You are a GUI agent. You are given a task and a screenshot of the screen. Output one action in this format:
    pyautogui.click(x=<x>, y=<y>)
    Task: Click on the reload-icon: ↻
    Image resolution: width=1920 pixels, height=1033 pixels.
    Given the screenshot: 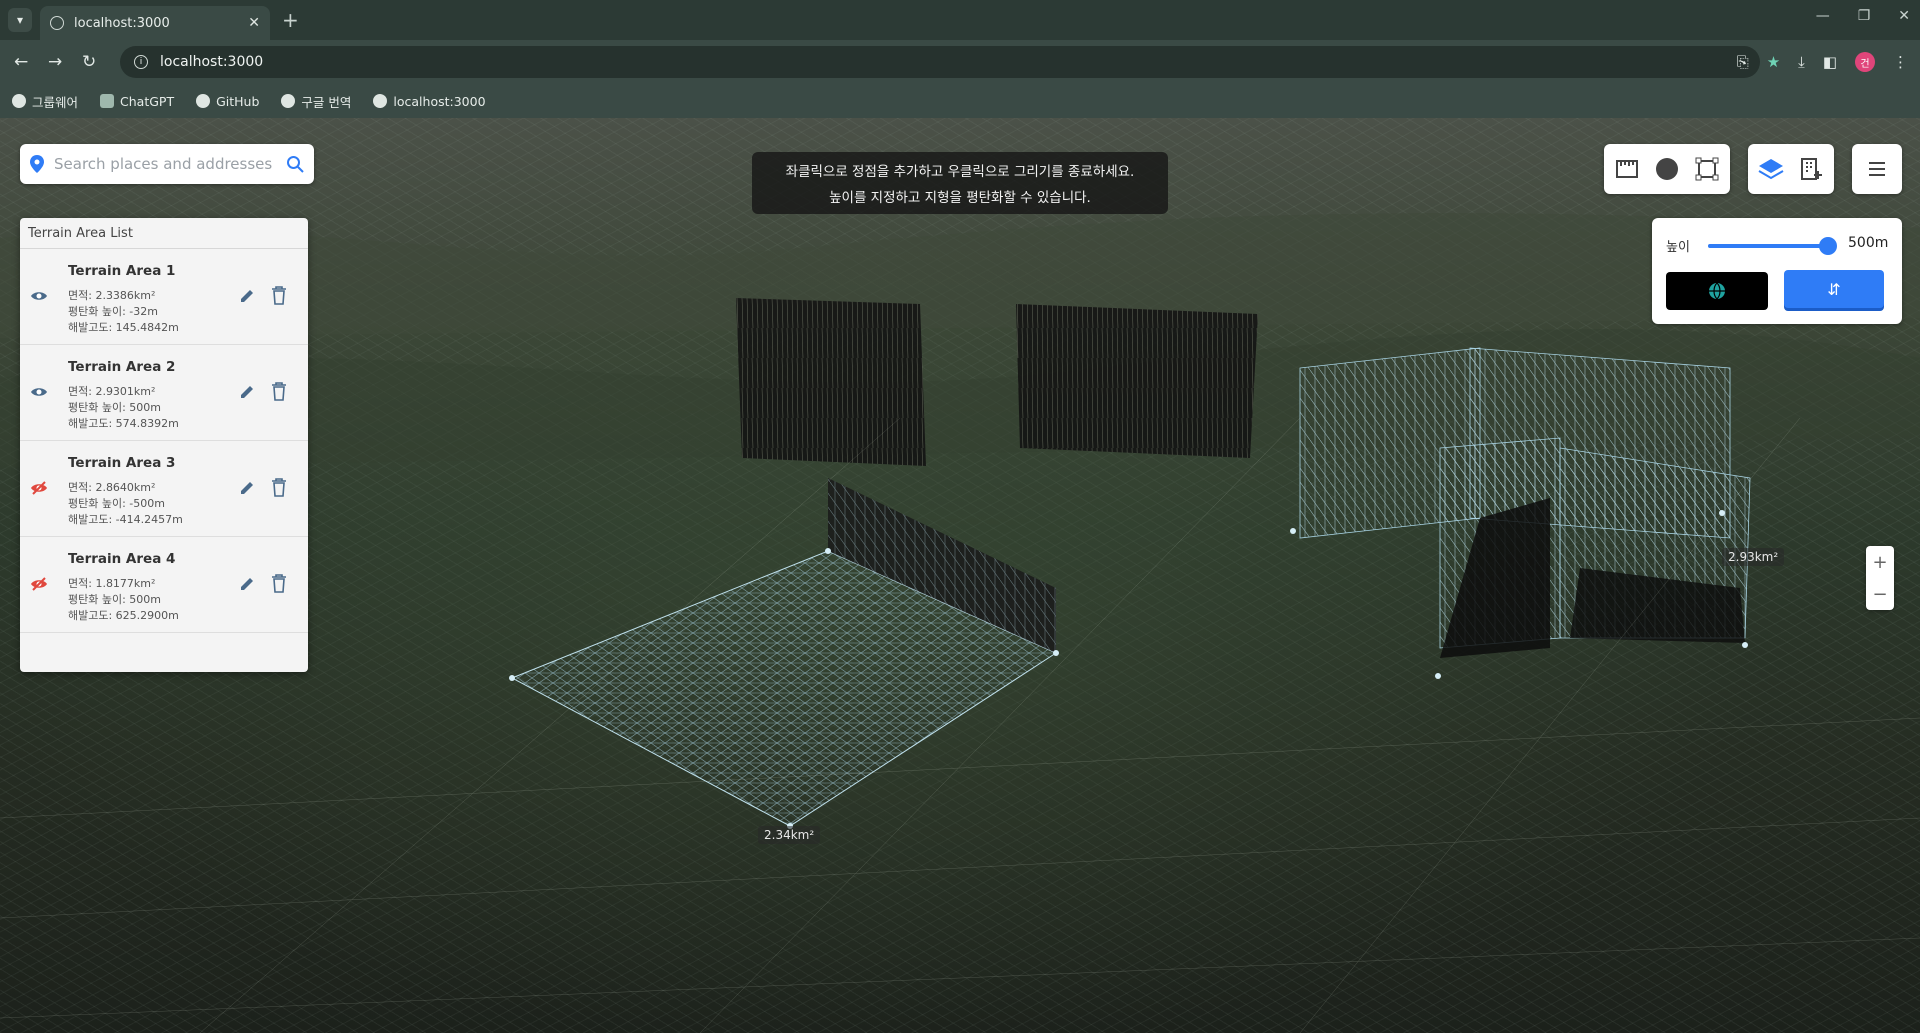 What is the action you would take?
    pyautogui.click(x=89, y=62)
    